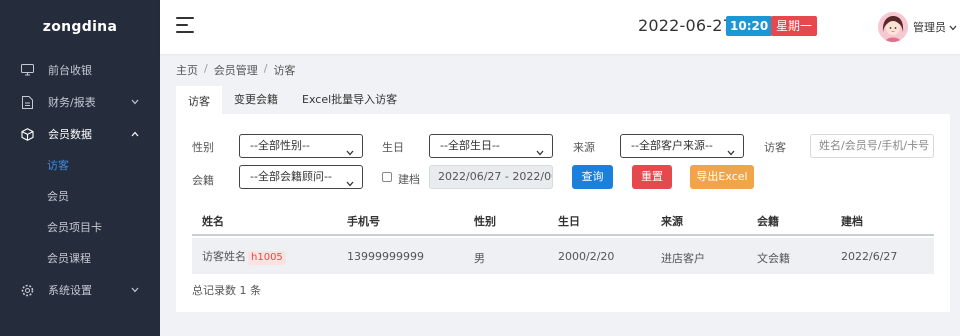  I want to click on breadcrumb: 主页 / 会员管理 / 访客, so click(235, 70).